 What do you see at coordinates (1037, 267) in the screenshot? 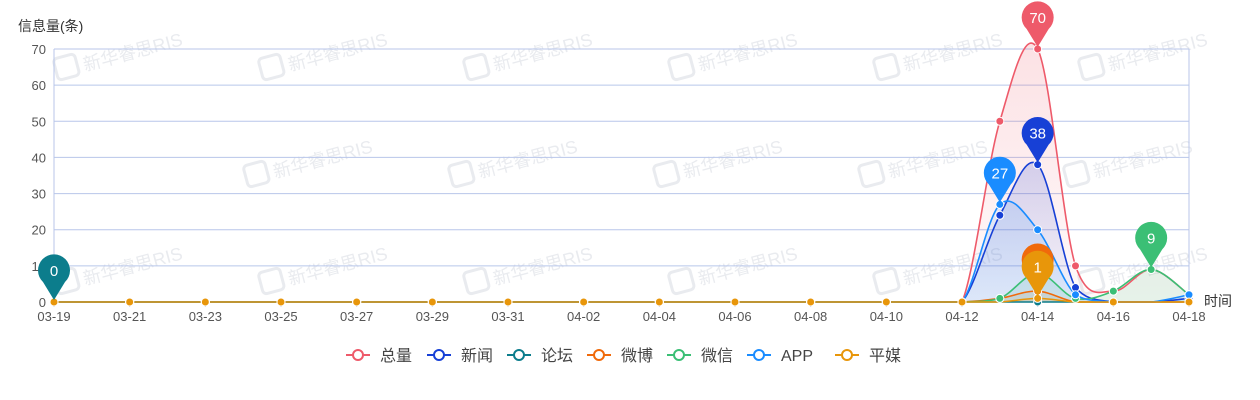
I see `pin-label: 1` at bounding box center [1037, 267].